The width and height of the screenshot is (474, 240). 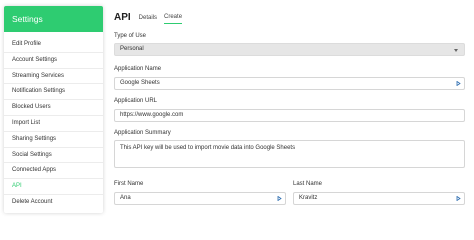 I want to click on tab-details: Details, so click(x=148, y=19).